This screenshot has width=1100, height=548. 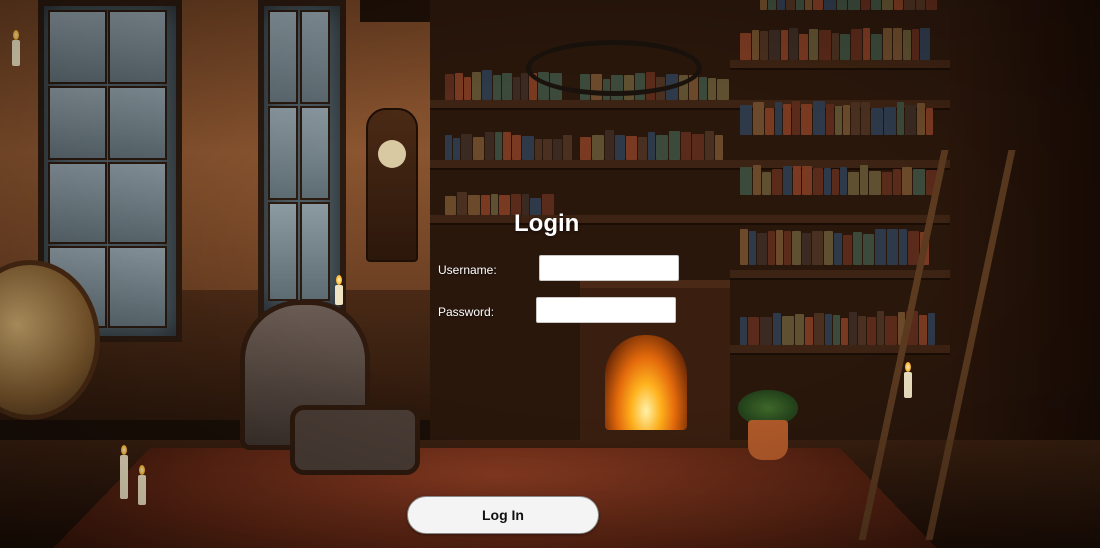 What do you see at coordinates (547, 223) in the screenshot?
I see `login-title: Login` at bounding box center [547, 223].